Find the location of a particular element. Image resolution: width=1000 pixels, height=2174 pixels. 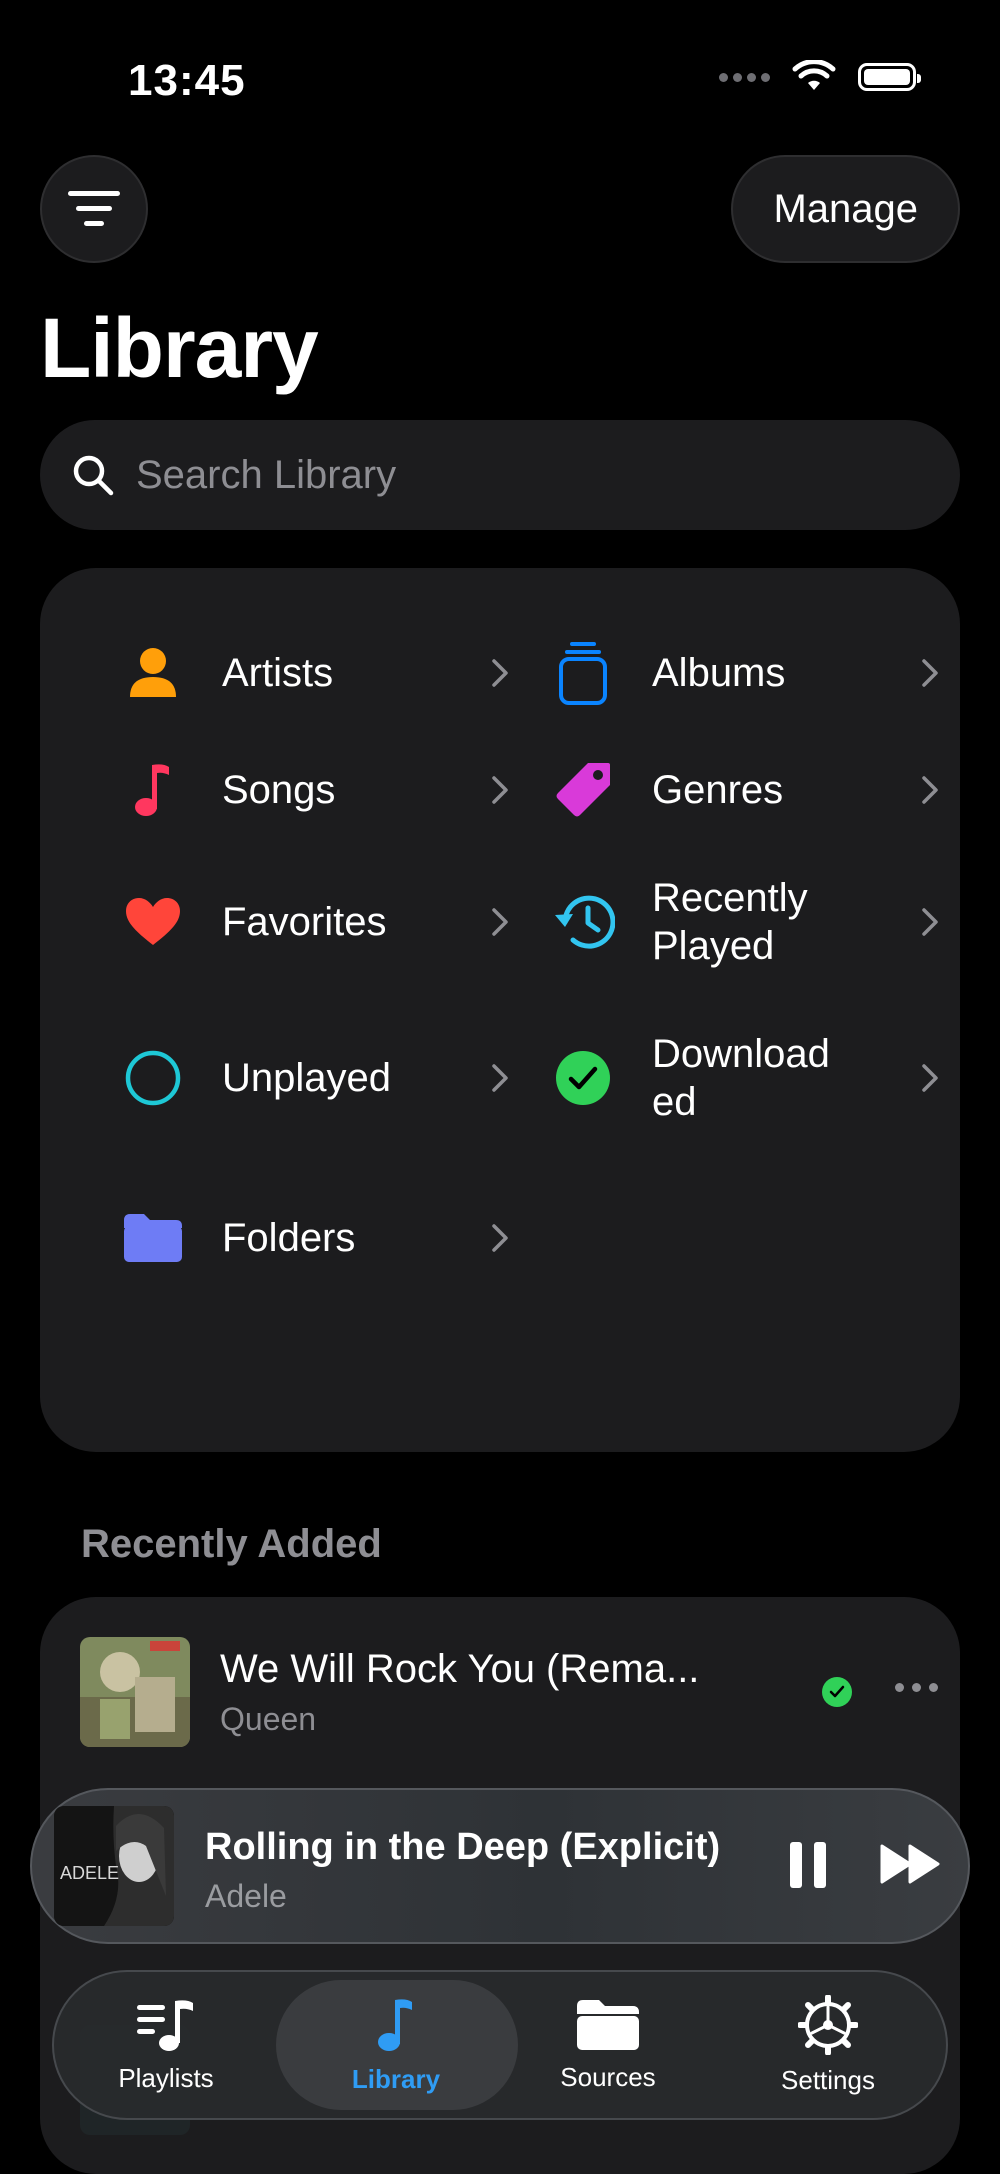

wifi-icon is located at coordinates (814, 75).